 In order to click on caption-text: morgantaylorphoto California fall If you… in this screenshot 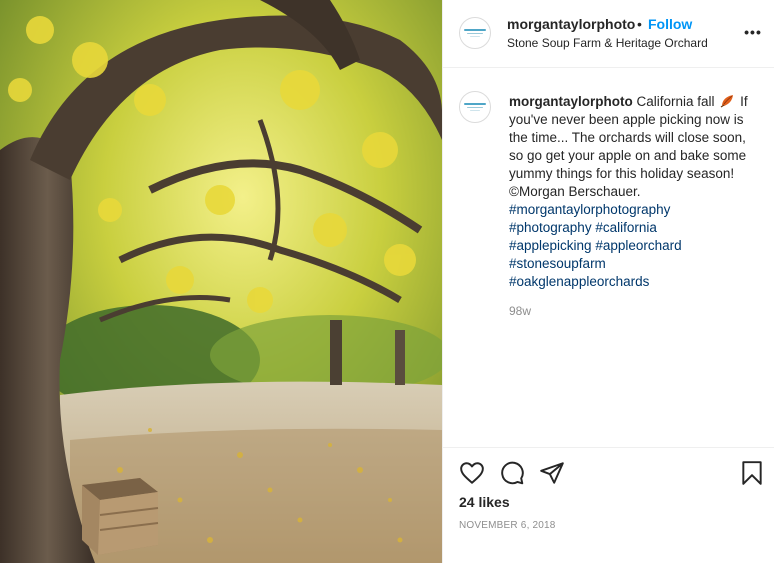, I will do `click(636, 192)`.